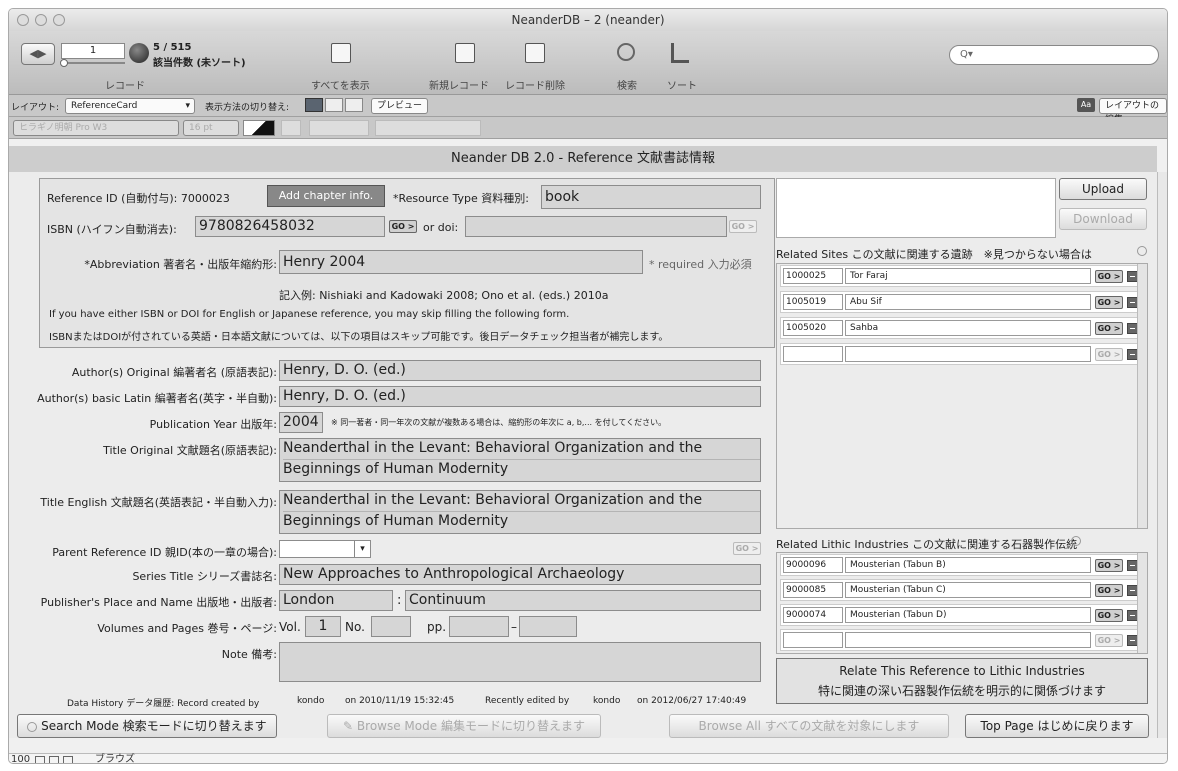 Image resolution: width=1178 pixels, height=771 pixels. Describe the element at coordinates (147, 726) in the screenshot. I see `search-mode-button: Search Mode 検索モードに切り替えます` at that location.